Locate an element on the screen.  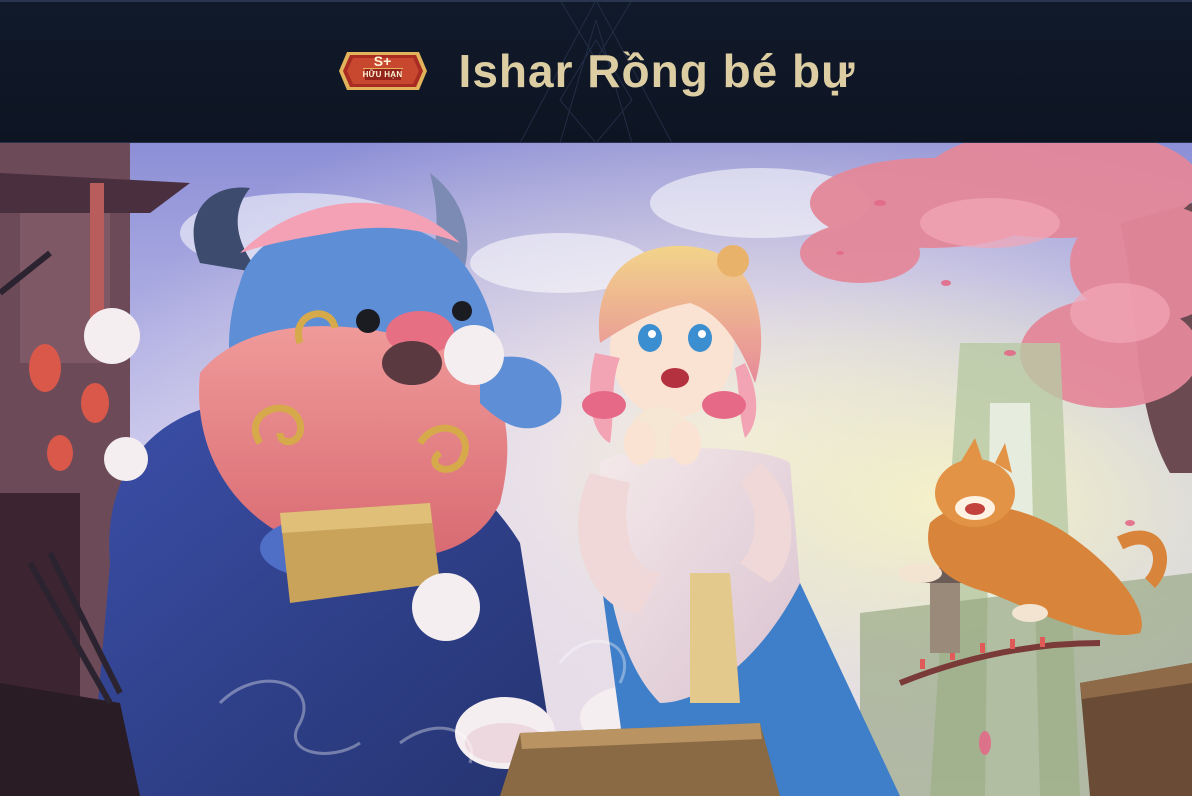
badge-limited-text: HỮU HẠN is located at coordinates (382, 74).